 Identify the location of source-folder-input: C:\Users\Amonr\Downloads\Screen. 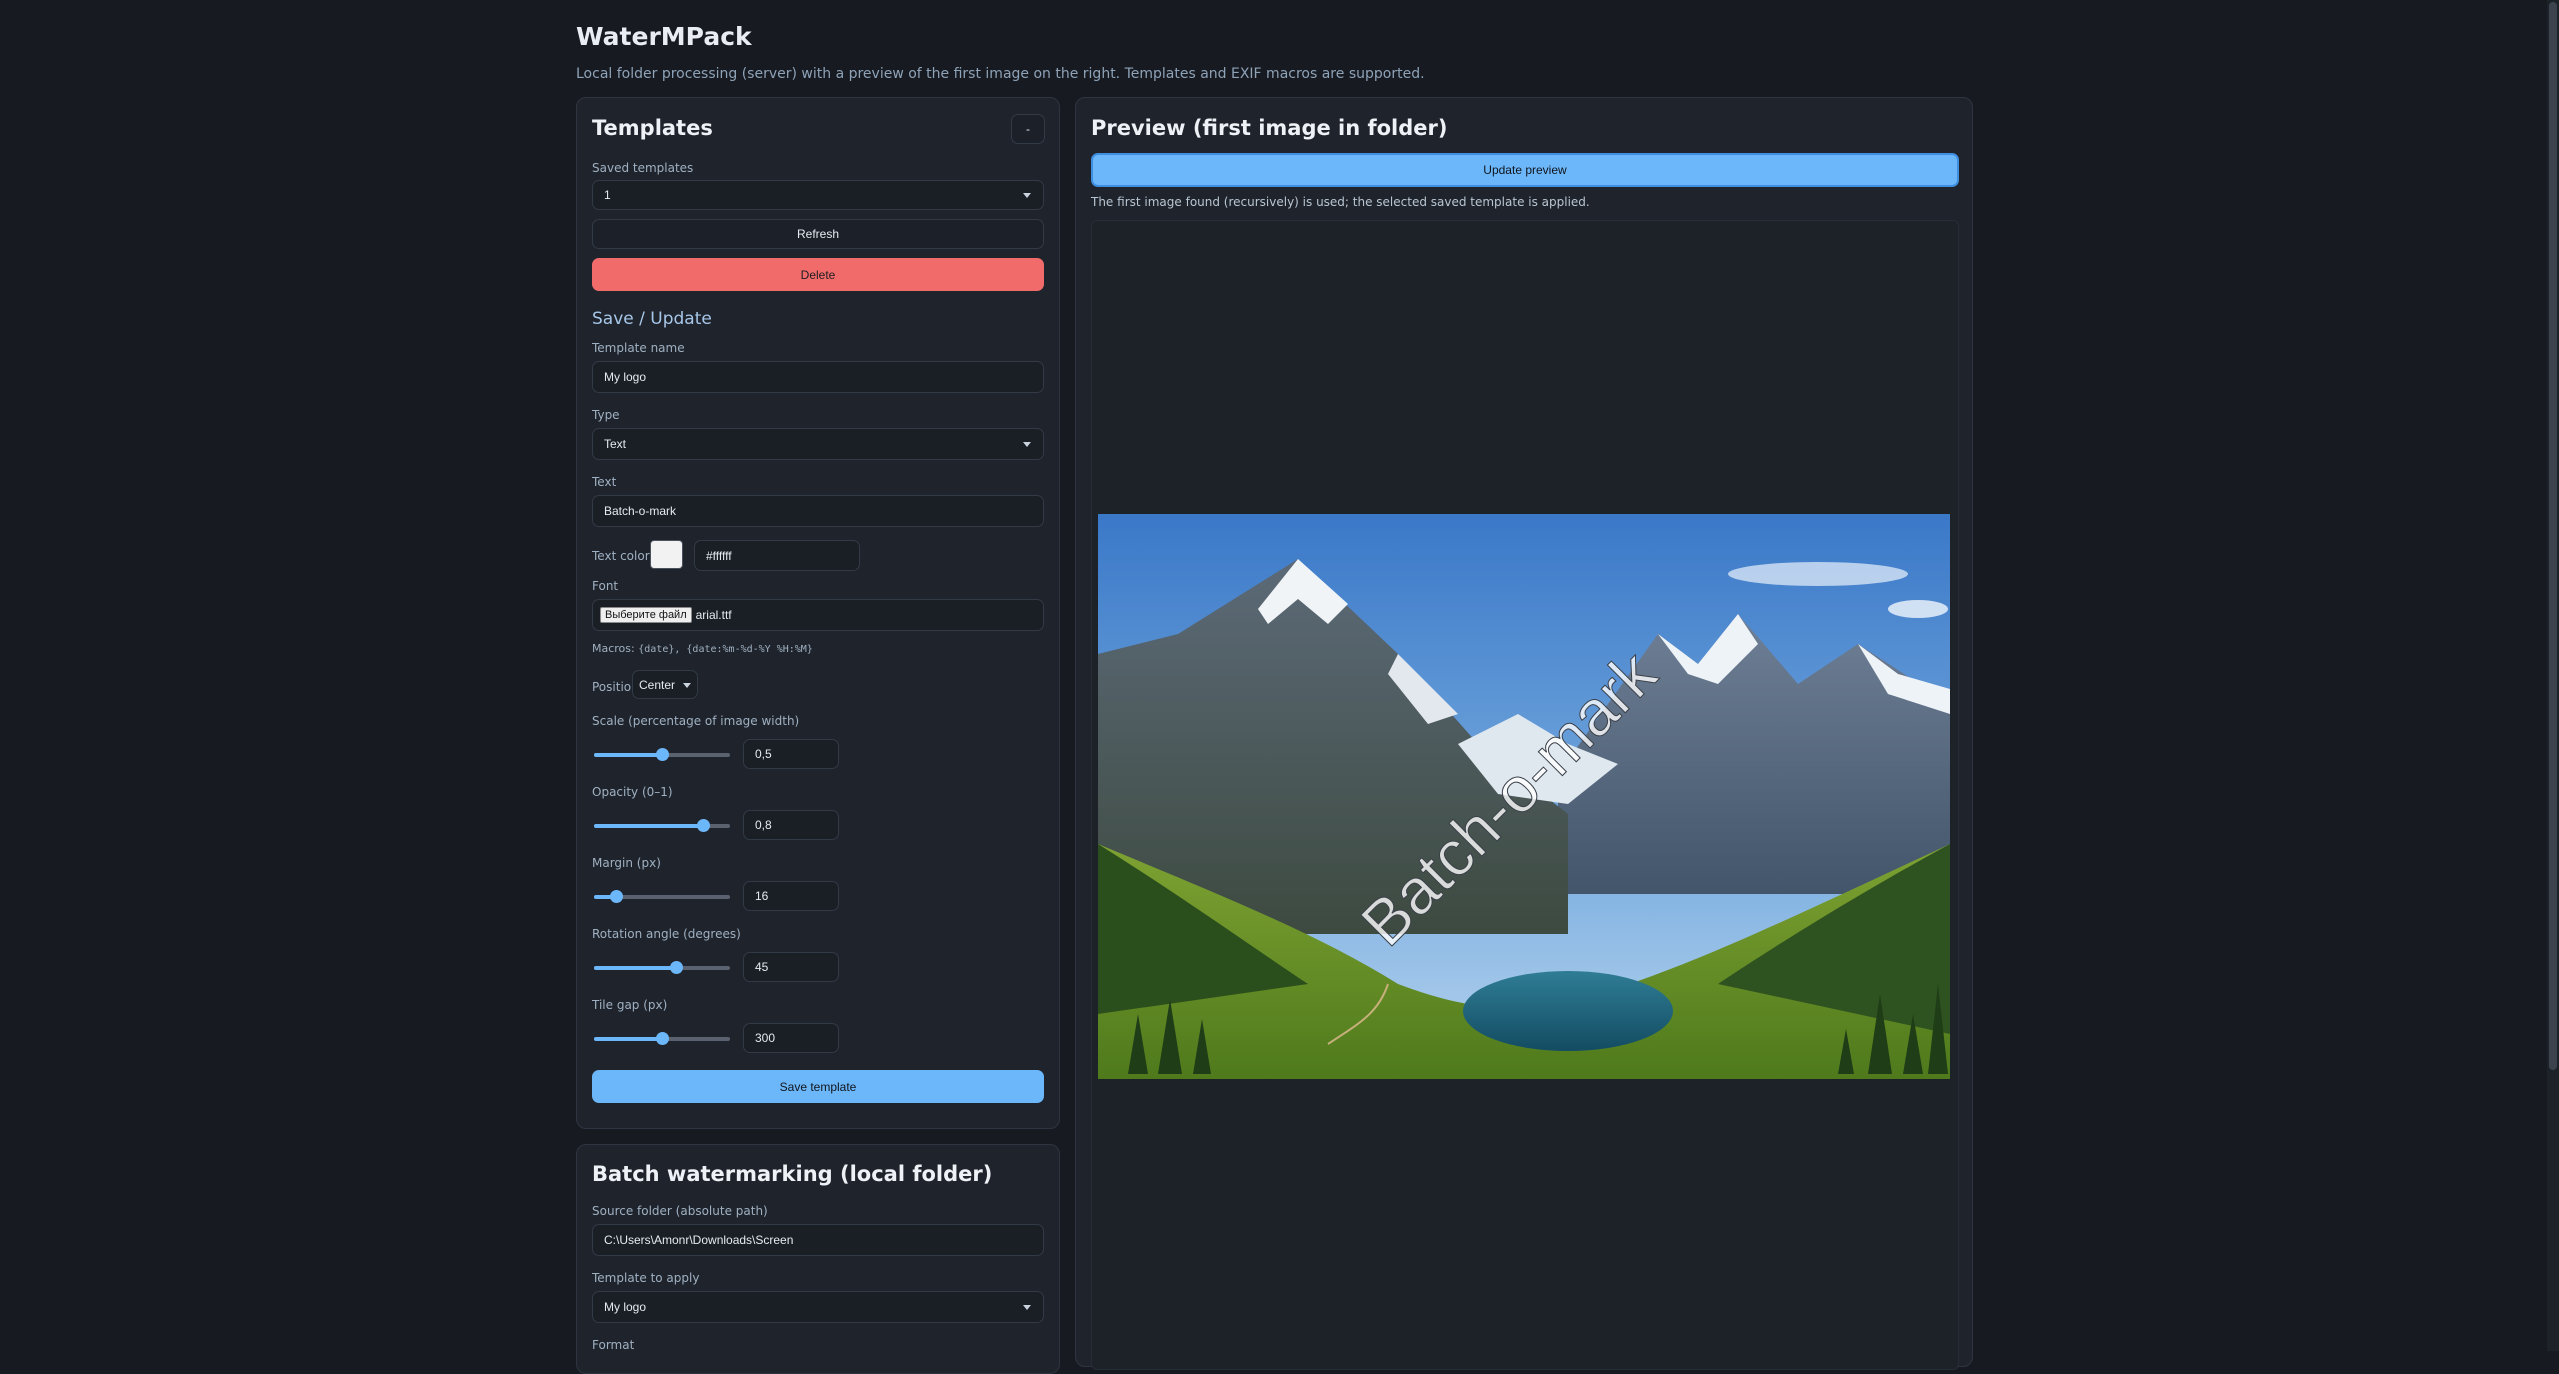
(818, 1240).